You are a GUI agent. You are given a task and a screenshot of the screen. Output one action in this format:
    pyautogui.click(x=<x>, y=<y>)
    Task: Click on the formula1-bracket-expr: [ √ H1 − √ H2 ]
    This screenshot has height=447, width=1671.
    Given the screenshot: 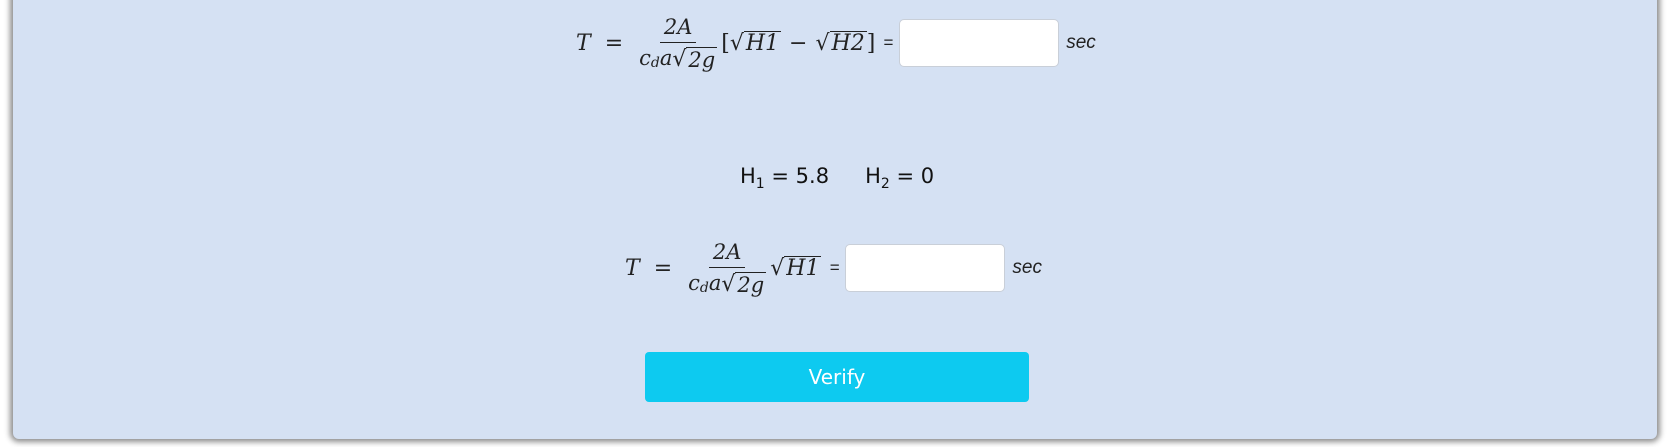 What is the action you would take?
    pyautogui.click(x=798, y=43)
    